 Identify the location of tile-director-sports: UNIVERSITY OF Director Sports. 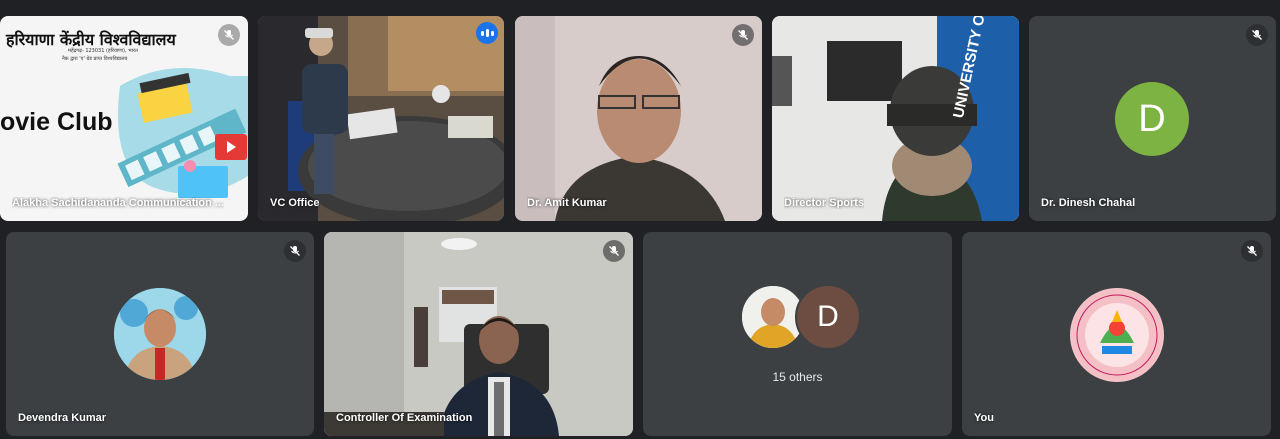
(895, 118).